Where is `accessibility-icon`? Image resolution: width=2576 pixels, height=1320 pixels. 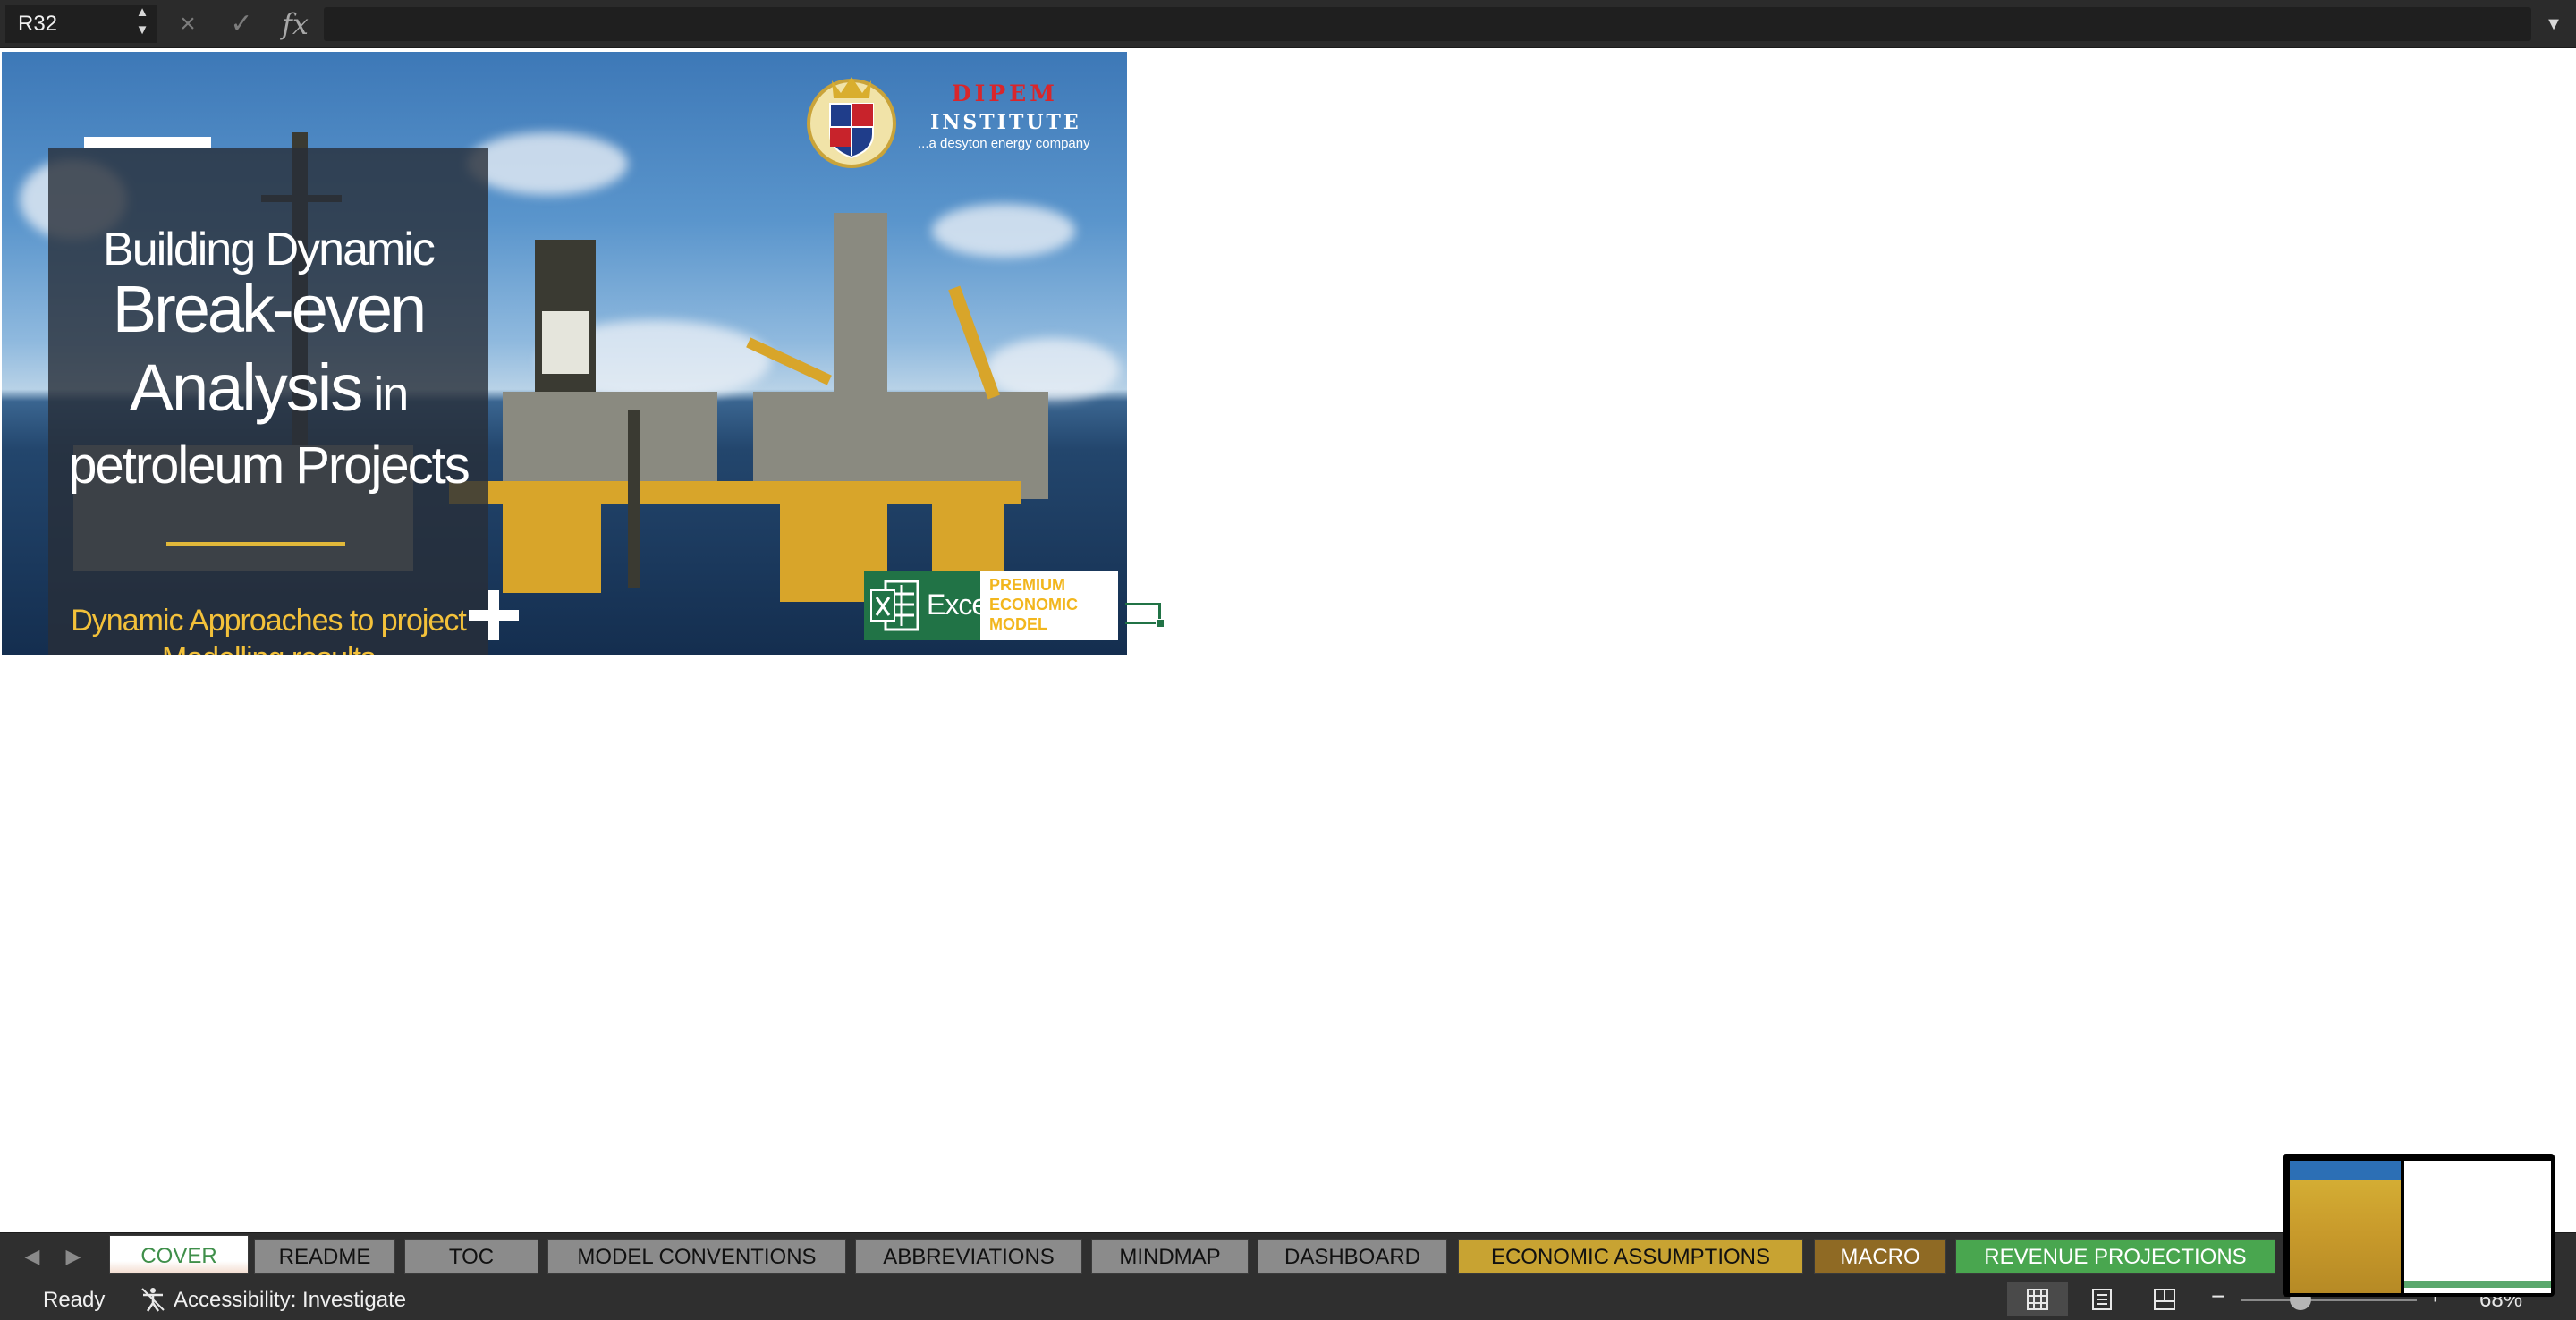
accessibility-icon is located at coordinates (153, 1299).